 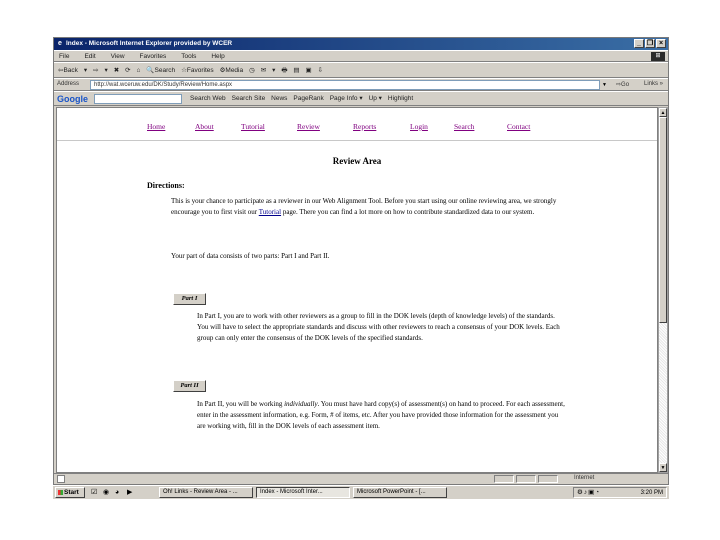 I want to click on maximize-button: ❐, so click(x=650, y=43).